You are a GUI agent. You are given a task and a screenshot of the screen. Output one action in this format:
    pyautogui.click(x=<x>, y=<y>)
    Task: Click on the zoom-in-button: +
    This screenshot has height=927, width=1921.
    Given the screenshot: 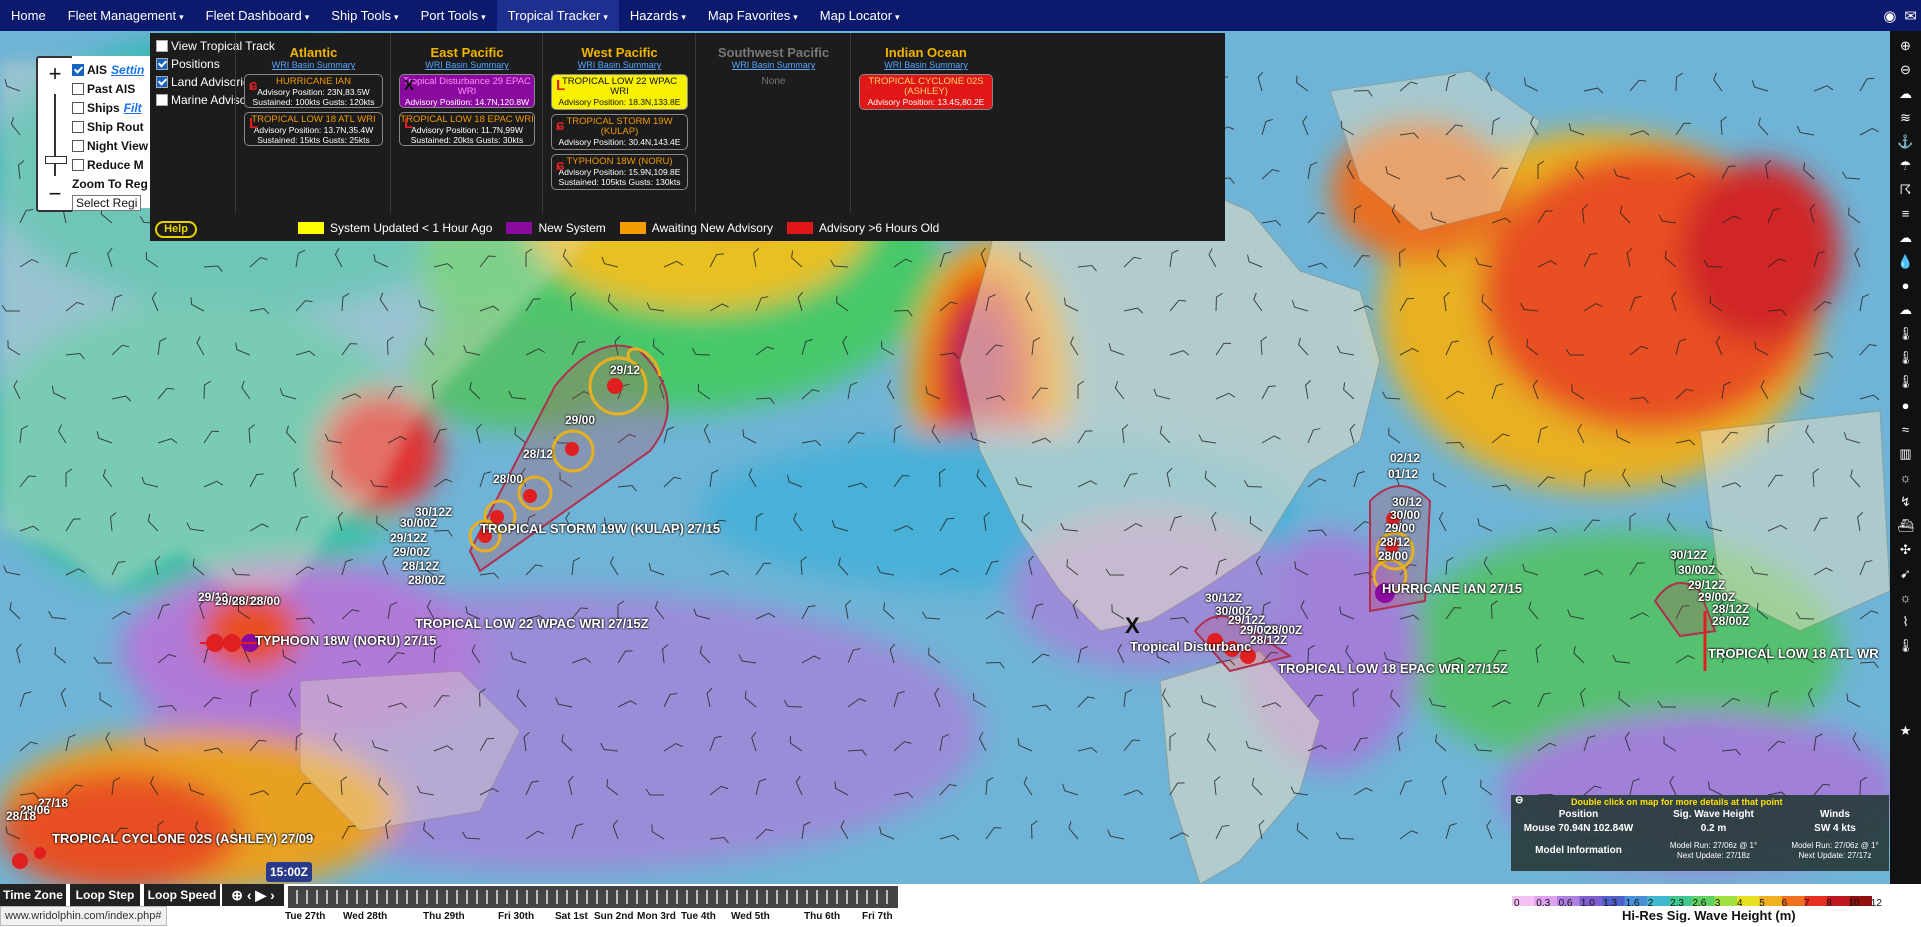 What is the action you would take?
    pyautogui.click(x=55, y=74)
    